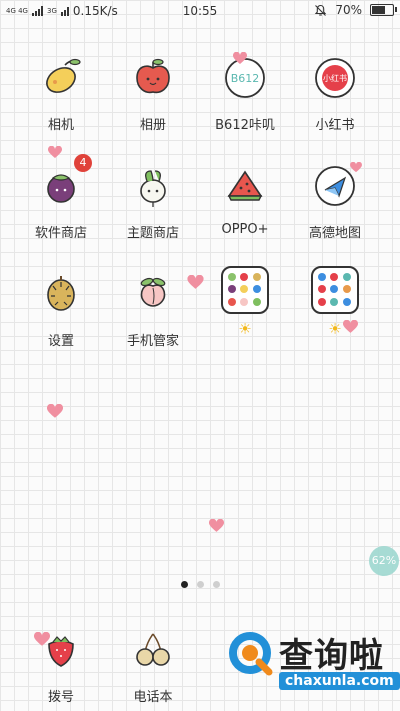 The width and height of the screenshot is (400, 711). Describe the element at coordinates (339, 681) in the screenshot. I see `watermark-url: chaxunla.com` at that location.